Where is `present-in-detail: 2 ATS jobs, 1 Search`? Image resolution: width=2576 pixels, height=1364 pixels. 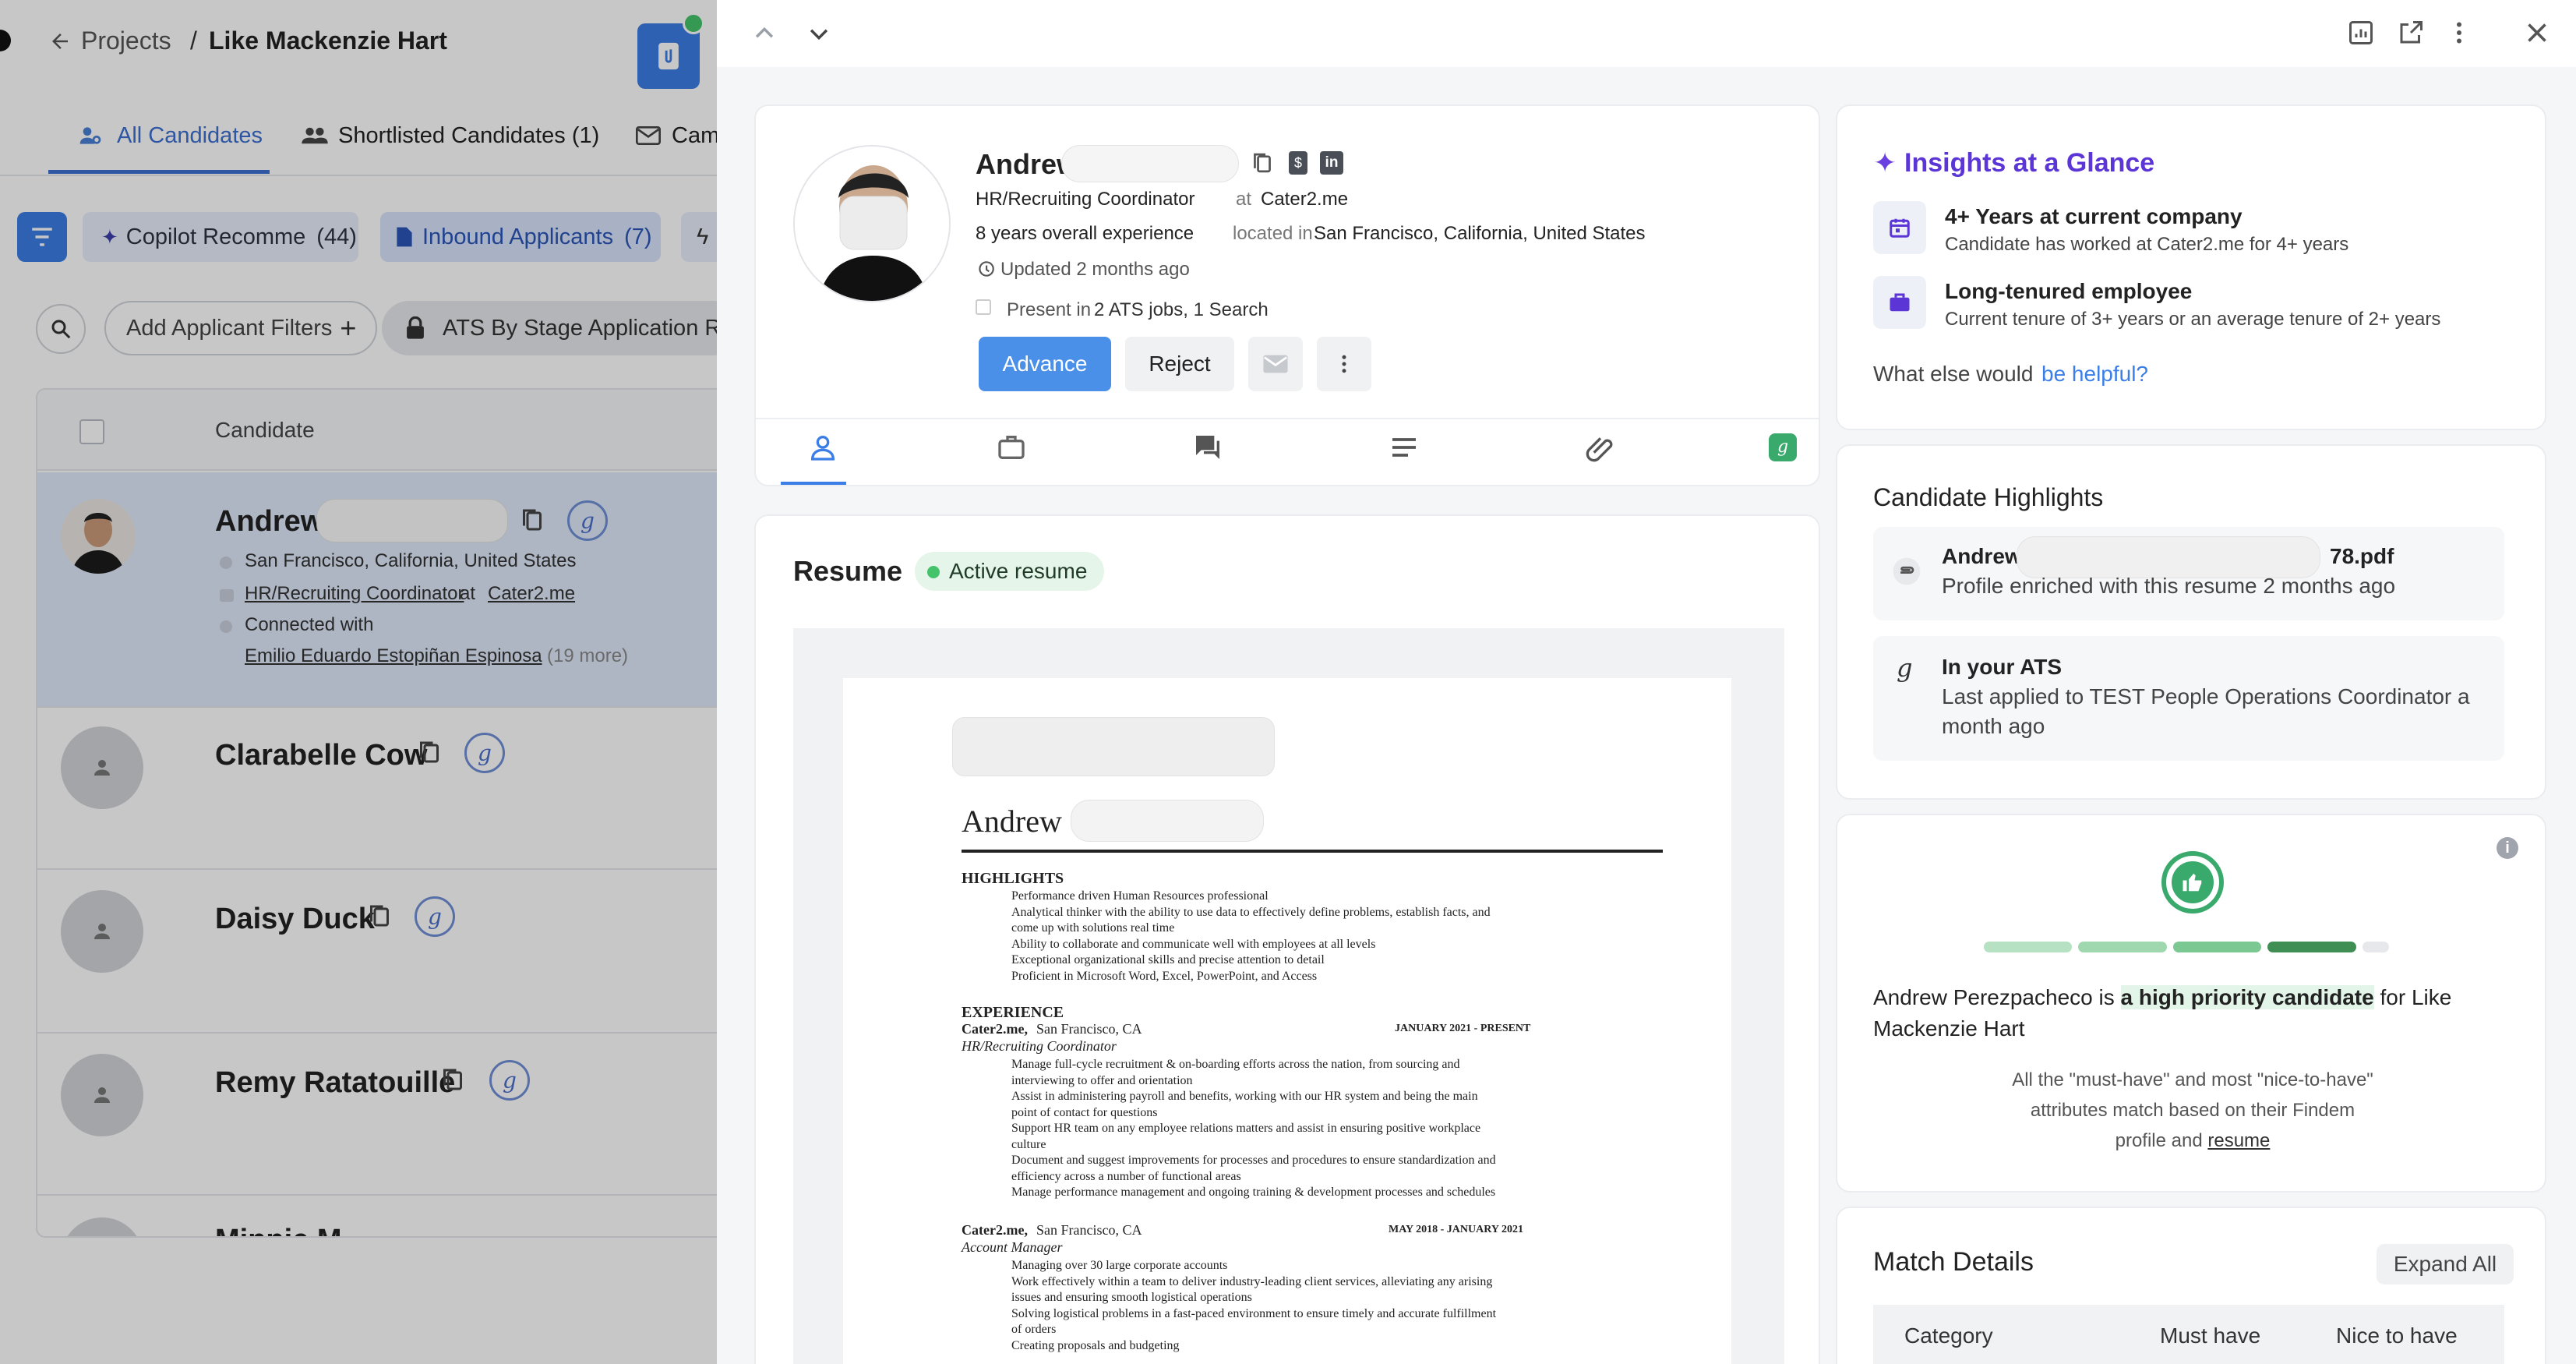 present-in-detail: 2 ATS jobs, 1 Search is located at coordinates (1181, 310).